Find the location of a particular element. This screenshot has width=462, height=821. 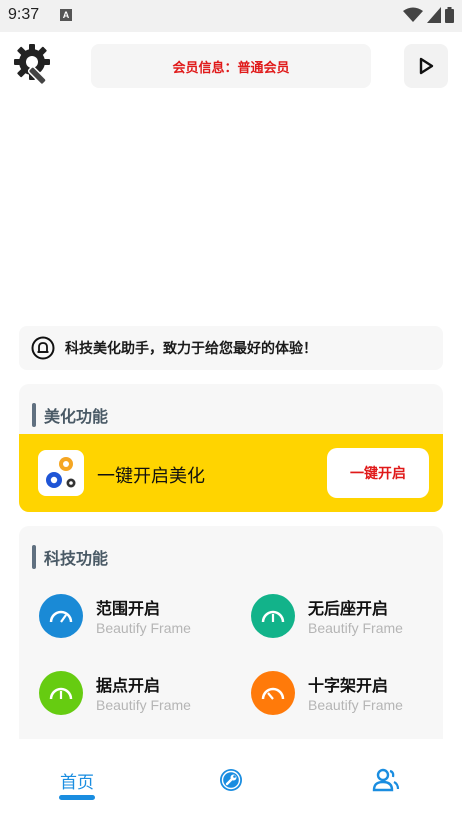

notice-banner: 科技美化助手，致力于给您最好的体验！ is located at coordinates (231, 348).